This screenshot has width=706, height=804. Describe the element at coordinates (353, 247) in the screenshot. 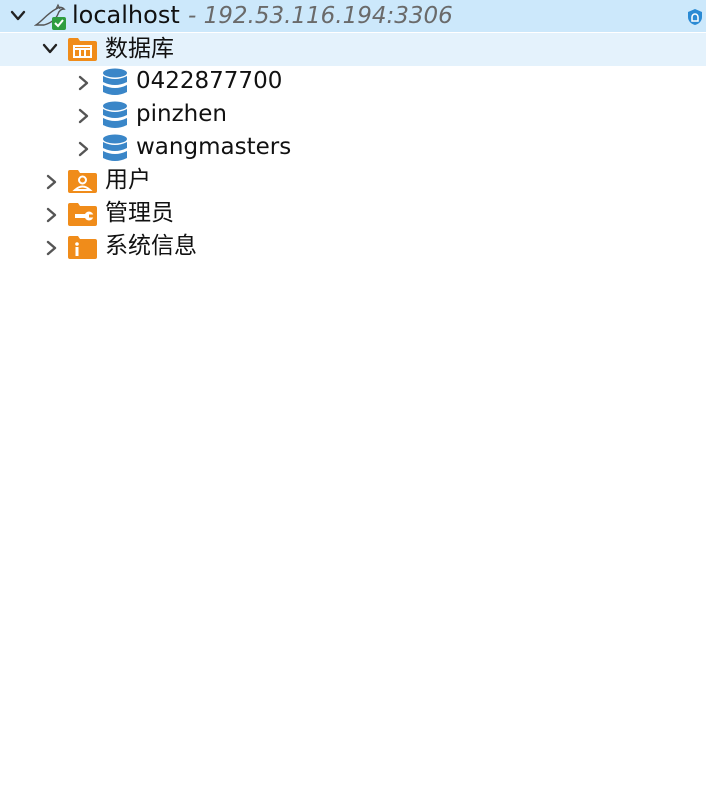

I see `sysinfo-folder-node: 系统信息` at that location.